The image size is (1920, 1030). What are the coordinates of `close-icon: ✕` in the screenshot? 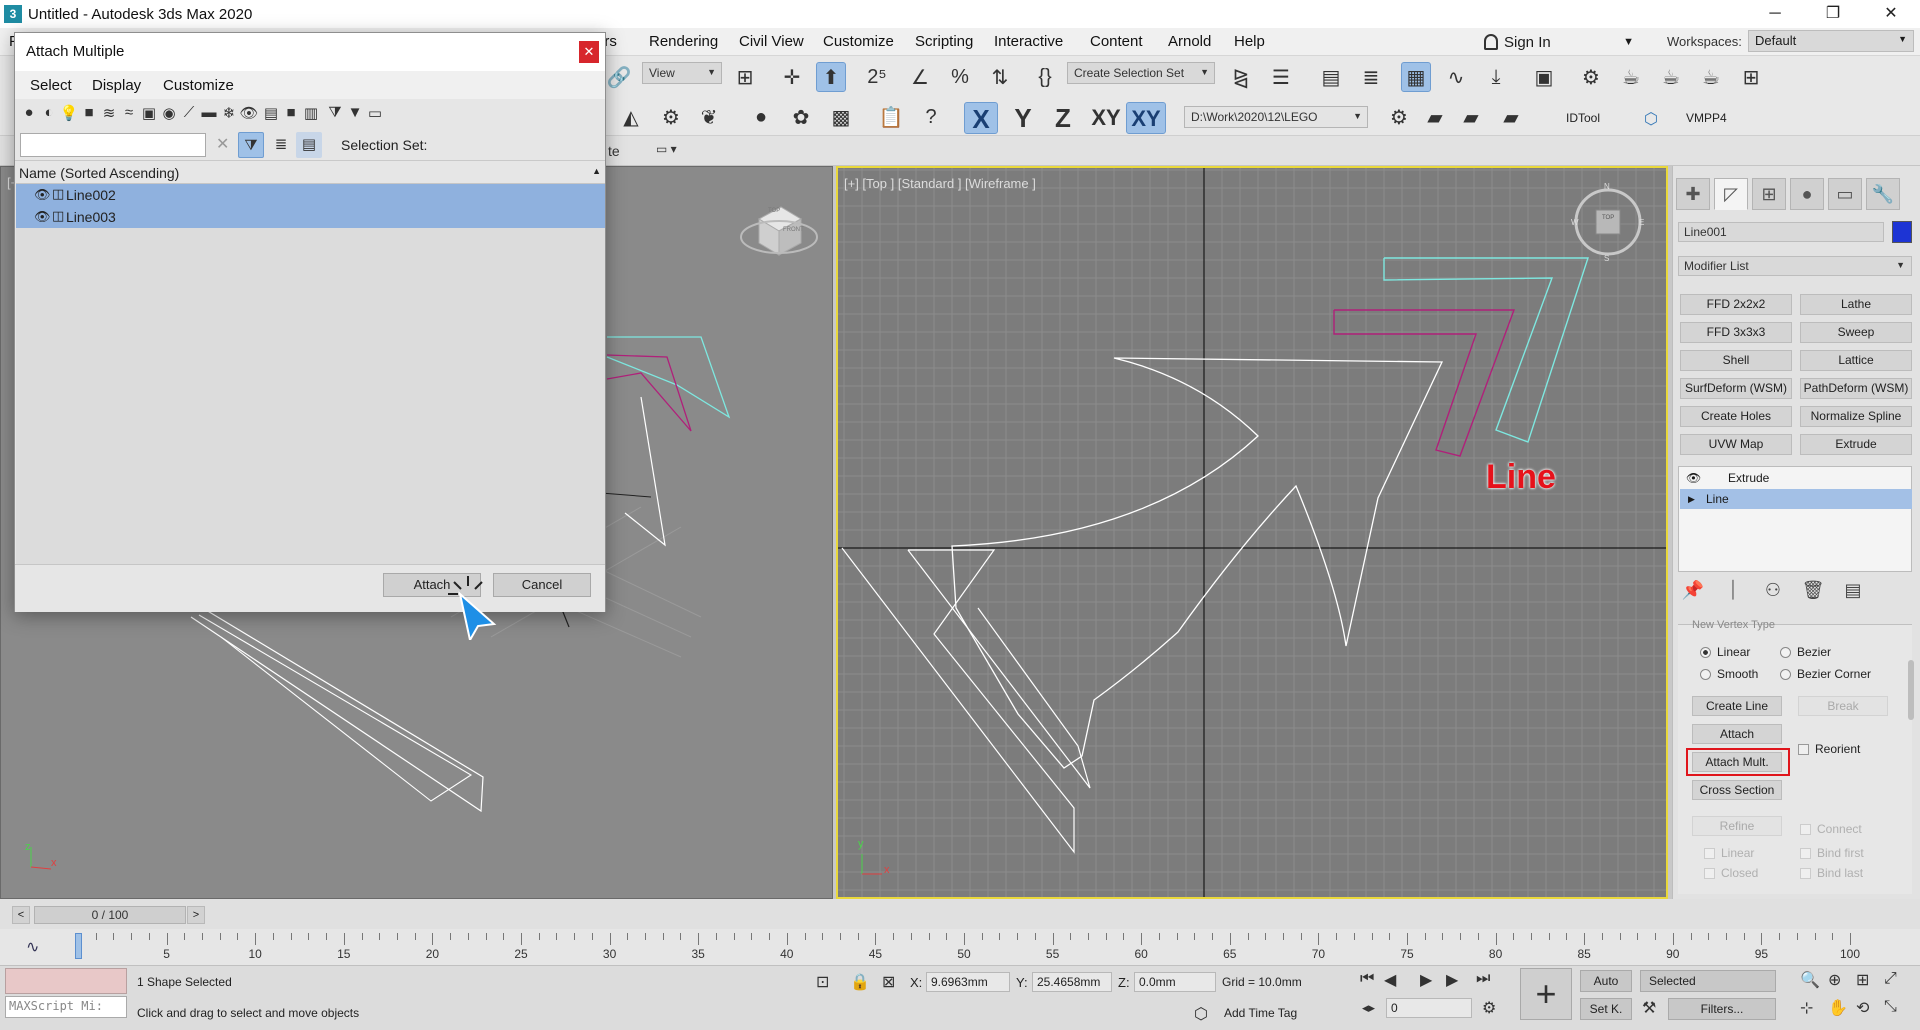 It's located at (1891, 14).